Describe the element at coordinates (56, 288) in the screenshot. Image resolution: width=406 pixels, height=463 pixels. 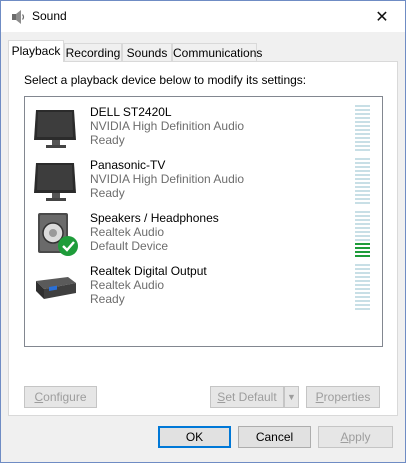
I see `digital-output-icon` at that location.